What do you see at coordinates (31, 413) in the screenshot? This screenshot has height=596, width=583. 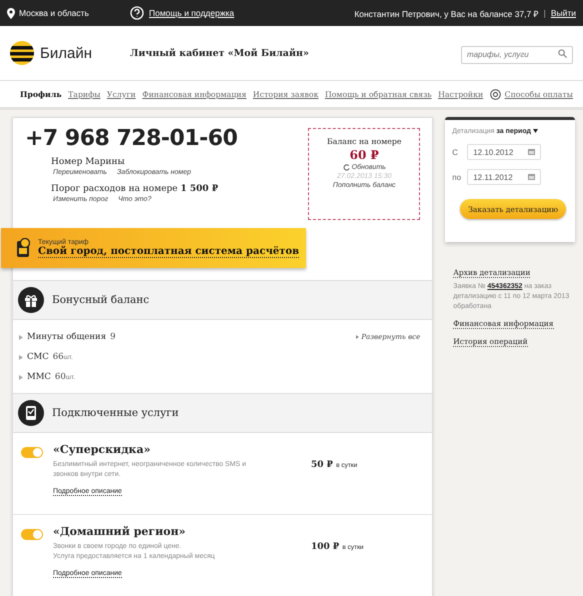 I see `phone-check-icon` at bounding box center [31, 413].